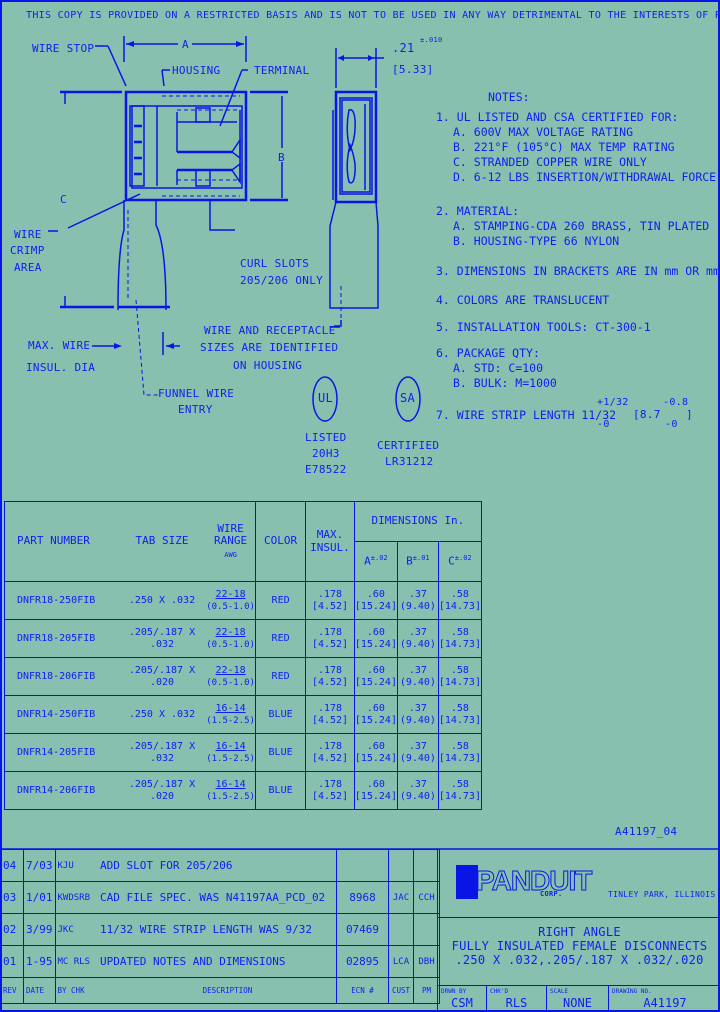 This screenshot has height=1012, width=720. What do you see at coordinates (12, 865) in the screenshot?
I see `rev-number: 04` at bounding box center [12, 865].